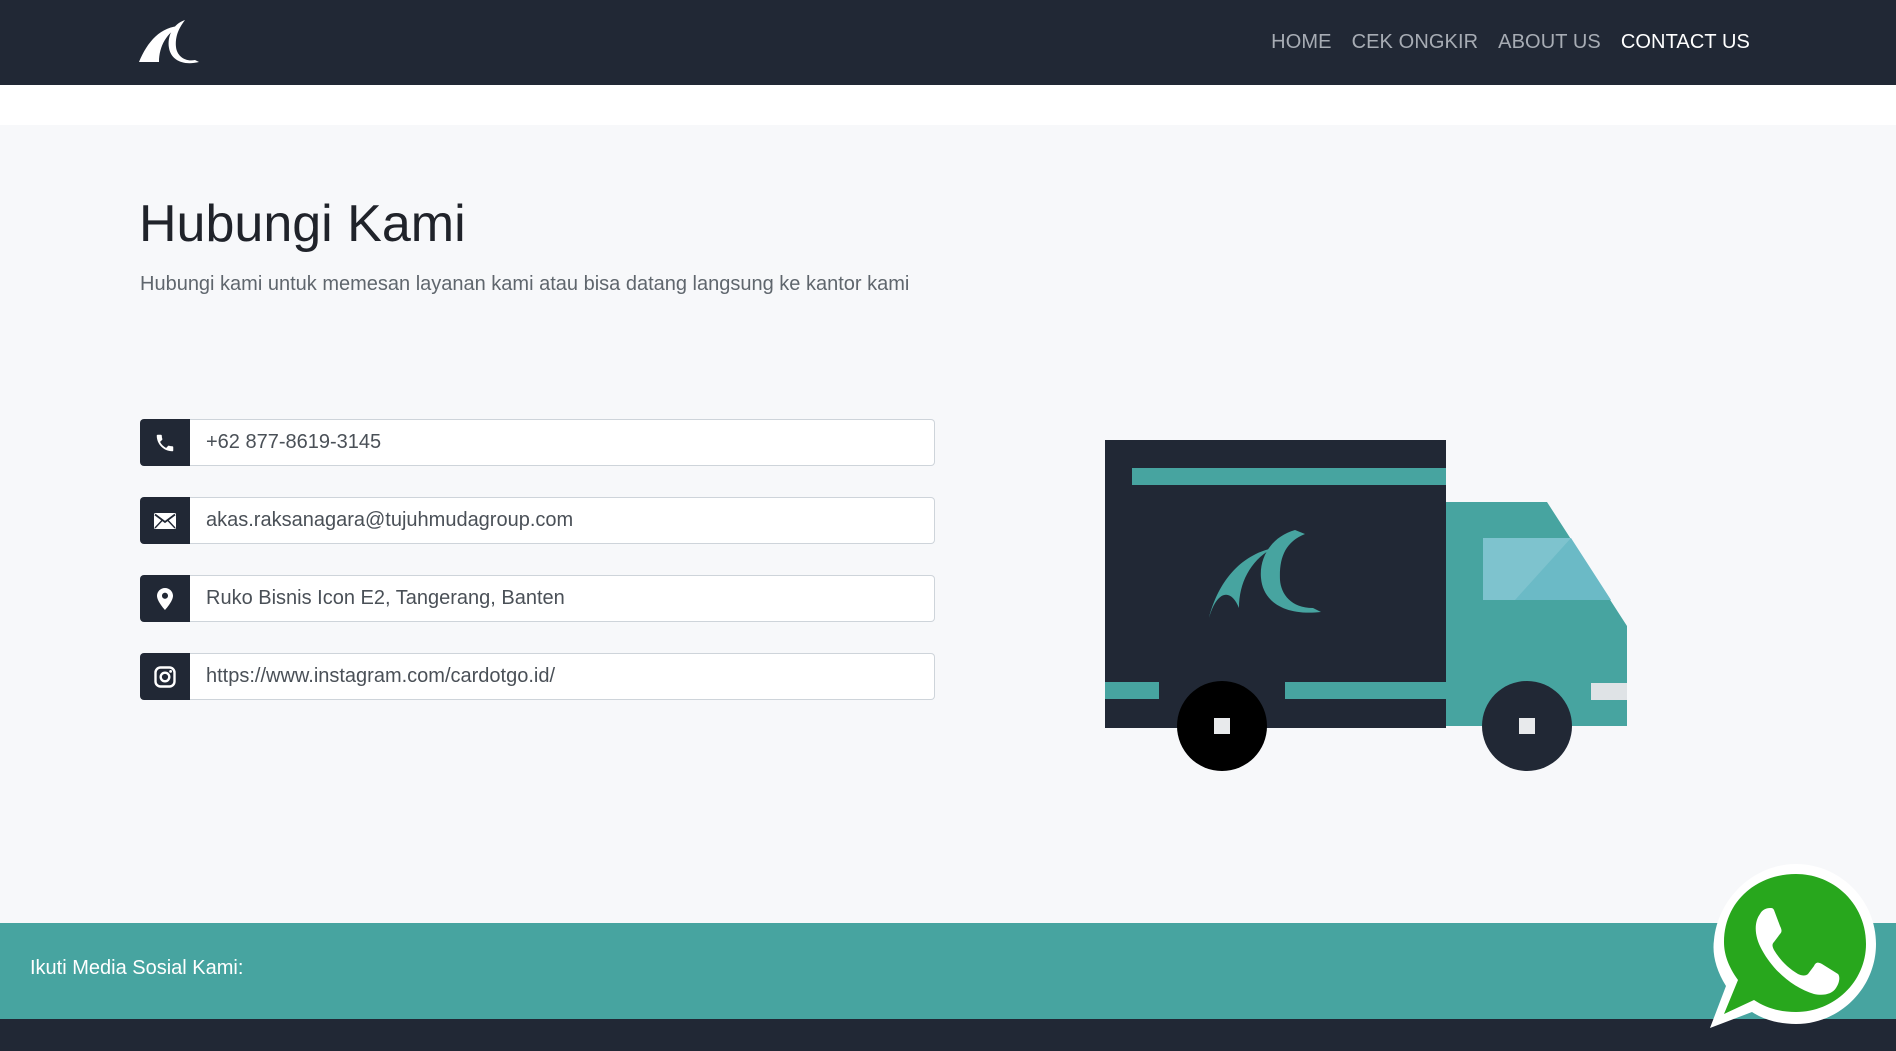  I want to click on phone-field, so click(562, 442).